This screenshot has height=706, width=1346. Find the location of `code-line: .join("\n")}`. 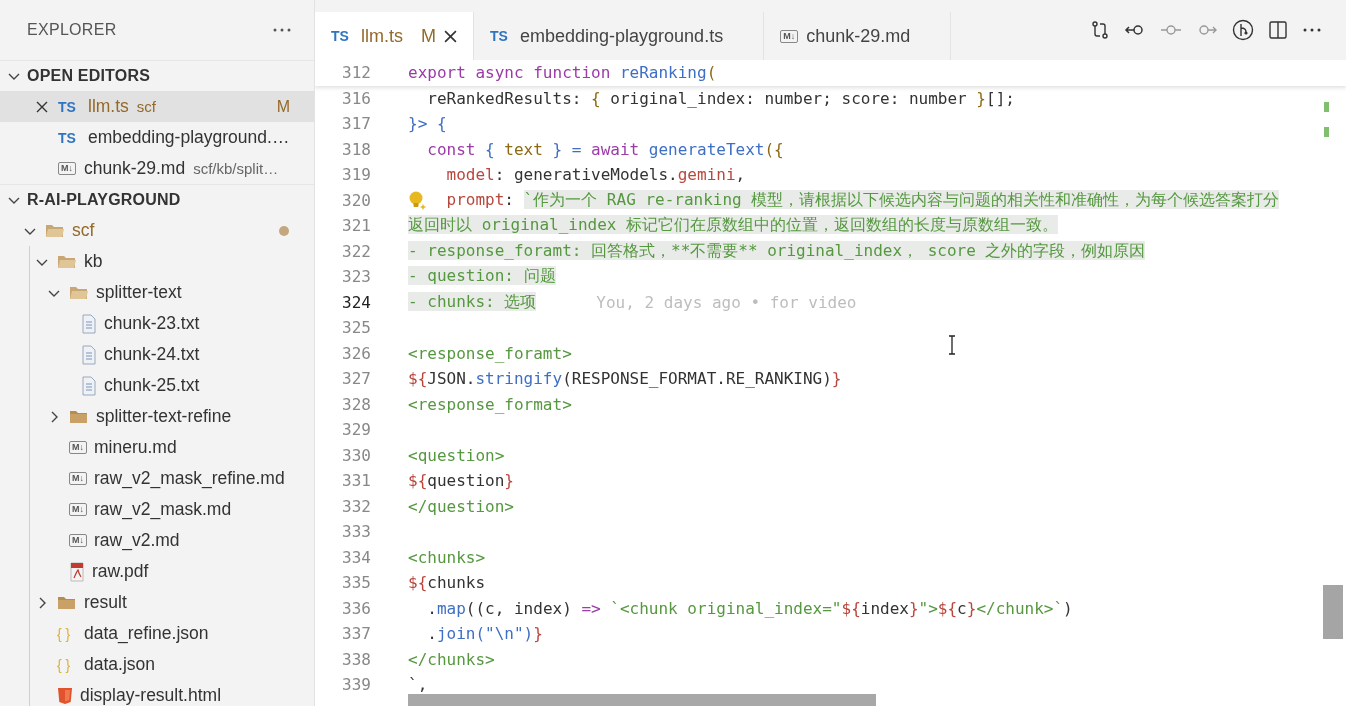

code-line: .join("\n")} is located at coordinates (484, 634).